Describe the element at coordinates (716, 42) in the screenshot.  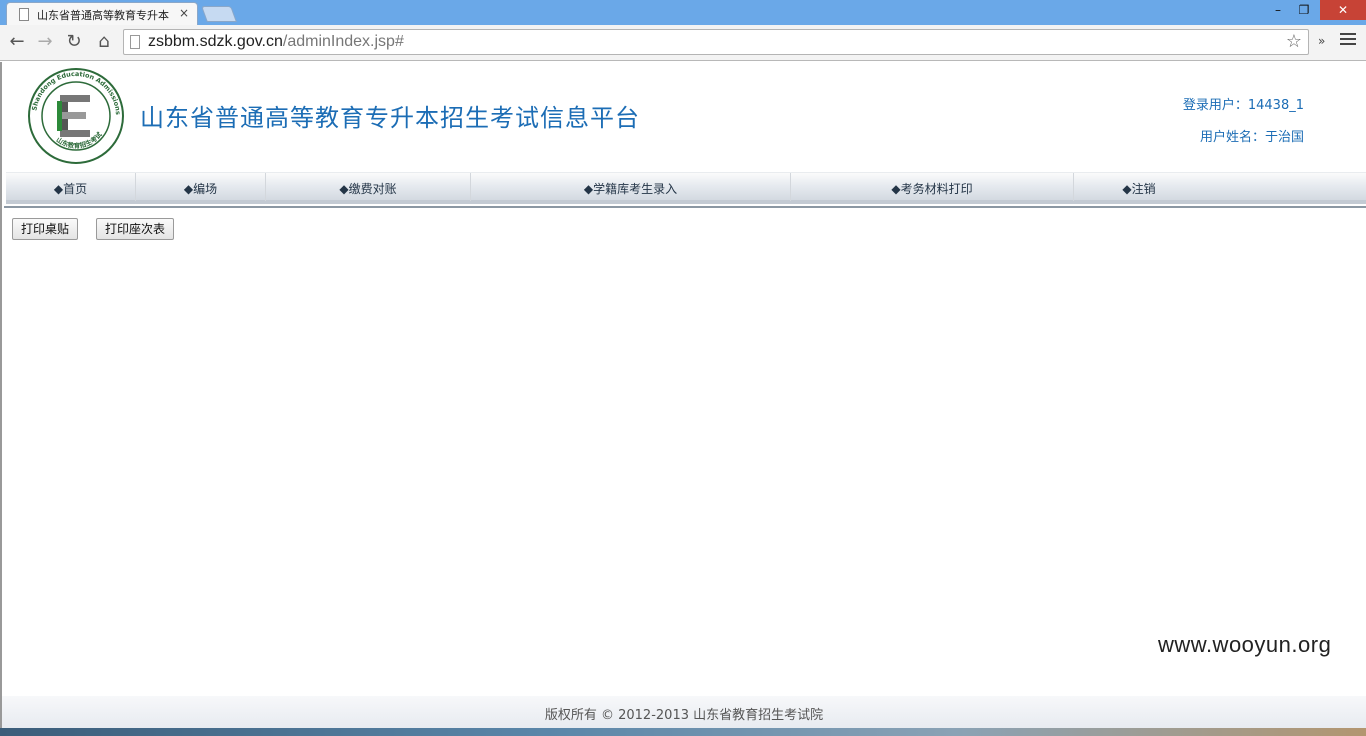
I see `address-bar: zsbbm.sdzk.gov.cn/adminIndex.jsp# ☆` at that location.